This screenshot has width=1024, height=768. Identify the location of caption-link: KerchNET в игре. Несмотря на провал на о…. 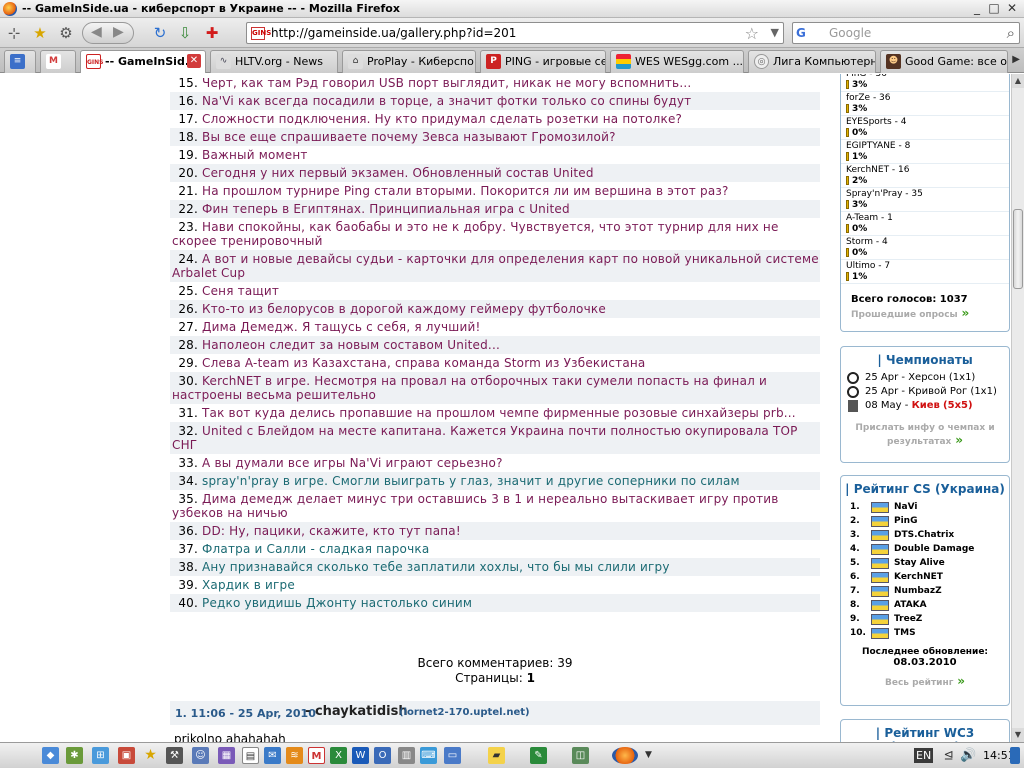
(469, 388).